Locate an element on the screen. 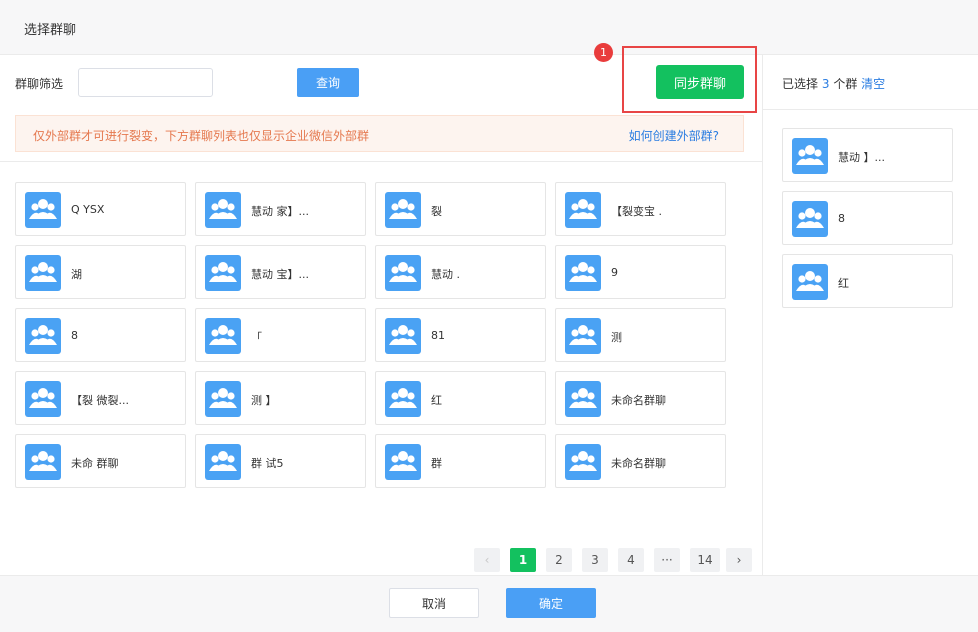 This screenshot has height=632, width=978. group-card: 群 试5 is located at coordinates (280, 461).